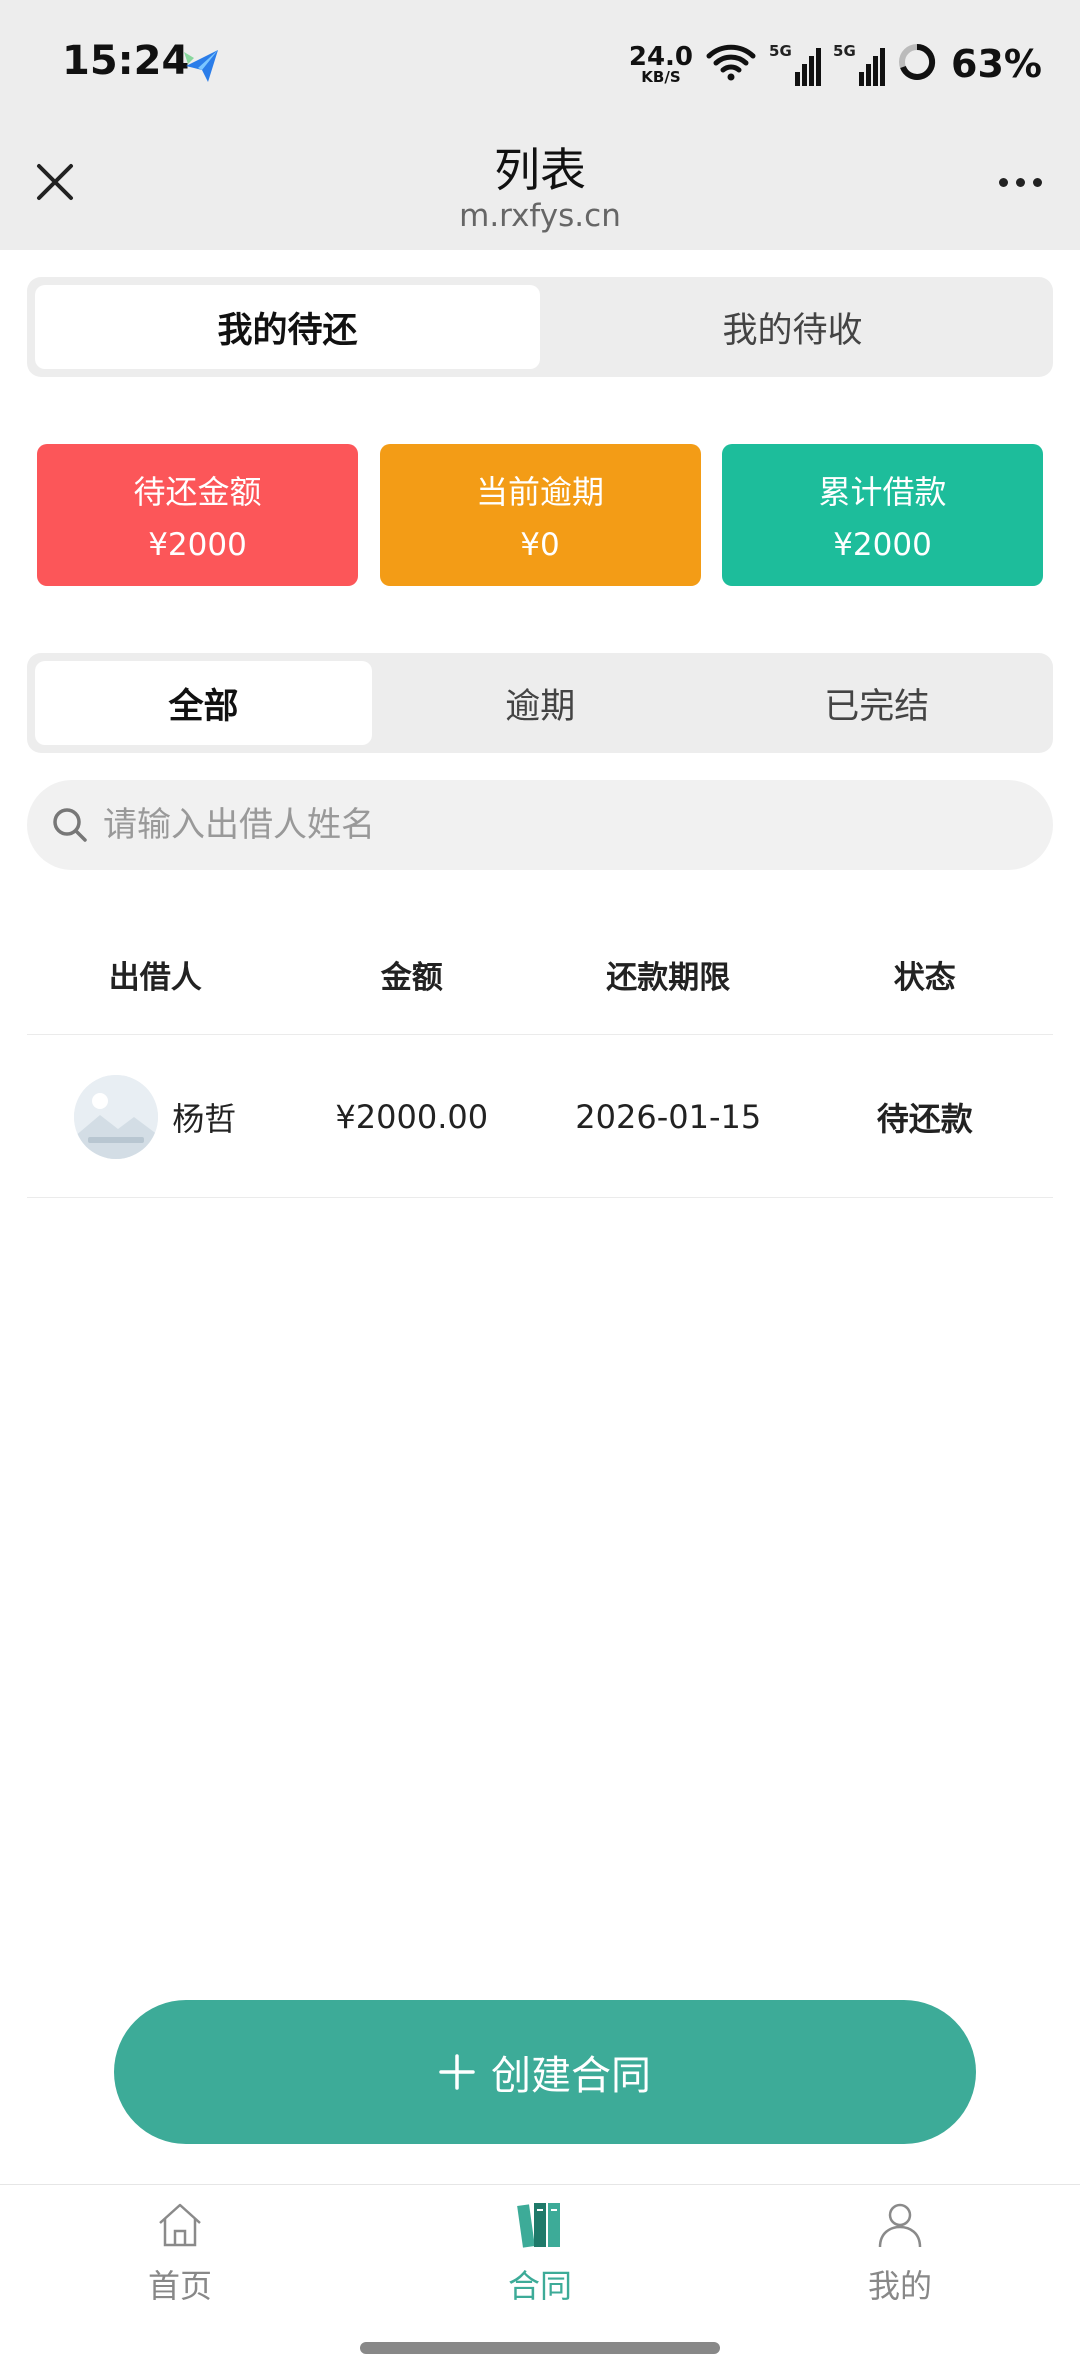 This screenshot has height=2376, width=1080. Describe the element at coordinates (539, 492) in the screenshot. I see `stat-label: 当前逾期` at that location.